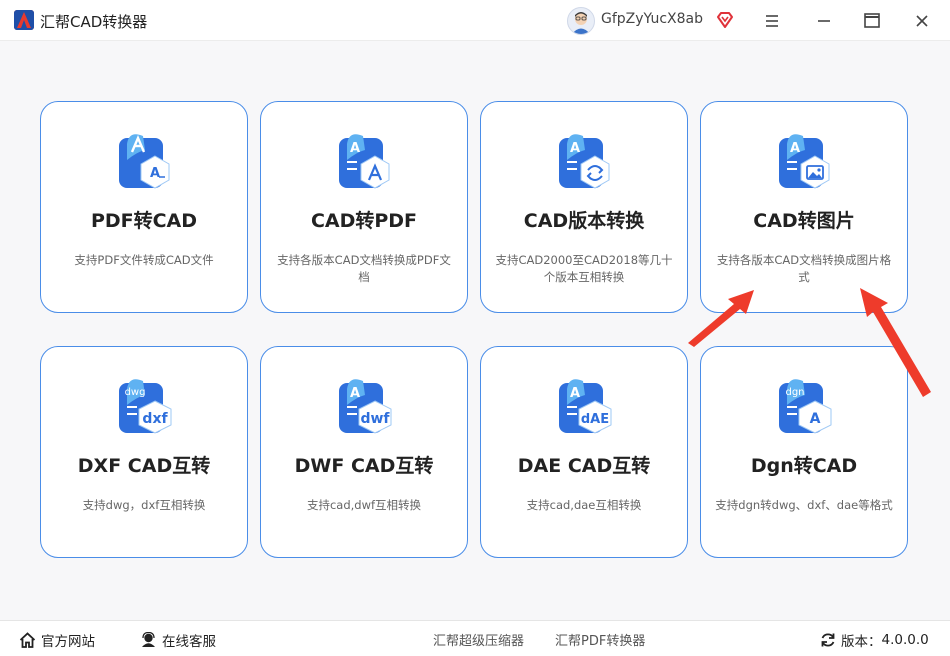 The image size is (950, 656). Describe the element at coordinates (94, 22) in the screenshot. I see `app-title: 汇帮CAD转换器` at that location.